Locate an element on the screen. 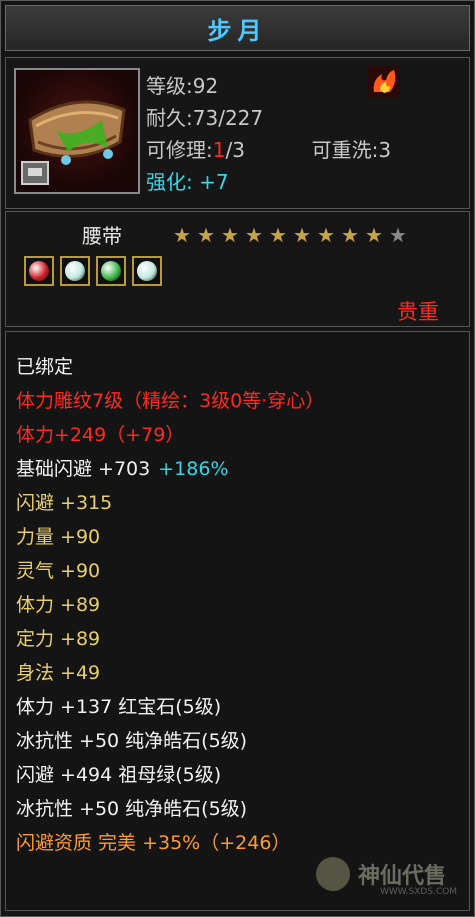 The width and height of the screenshot is (475, 917). repair-label: 可修理: is located at coordinates (179, 150).